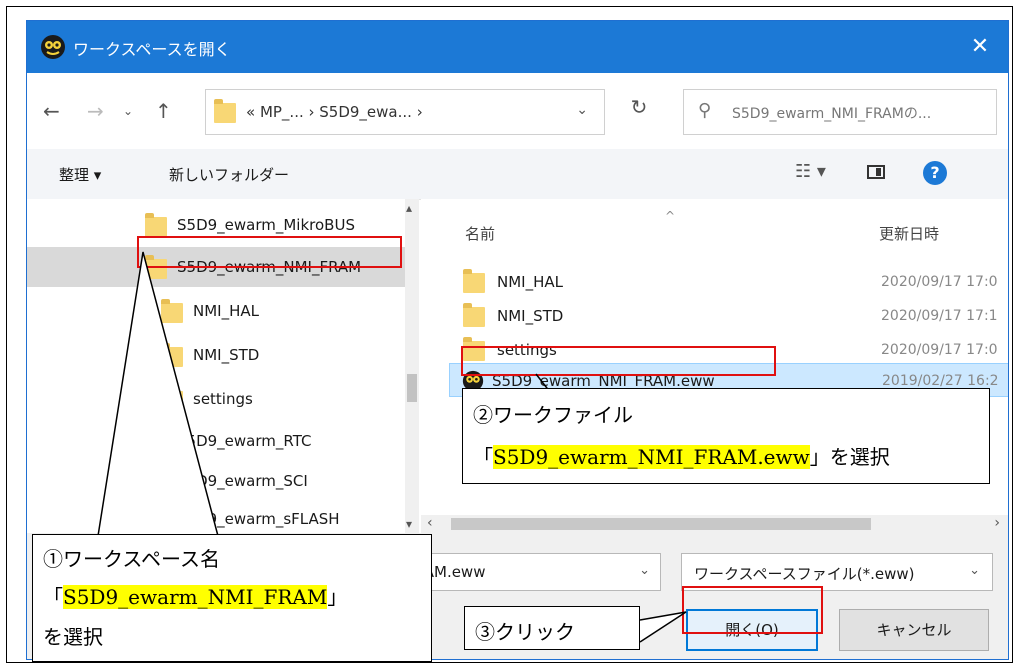  What do you see at coordinates (726, 436) in the screenshot?
I see `callout-step2: ②ワークファイル 「S5D9_ewarm_NMI_FRAM.eww」を選択` at bounding box center [726, 436].